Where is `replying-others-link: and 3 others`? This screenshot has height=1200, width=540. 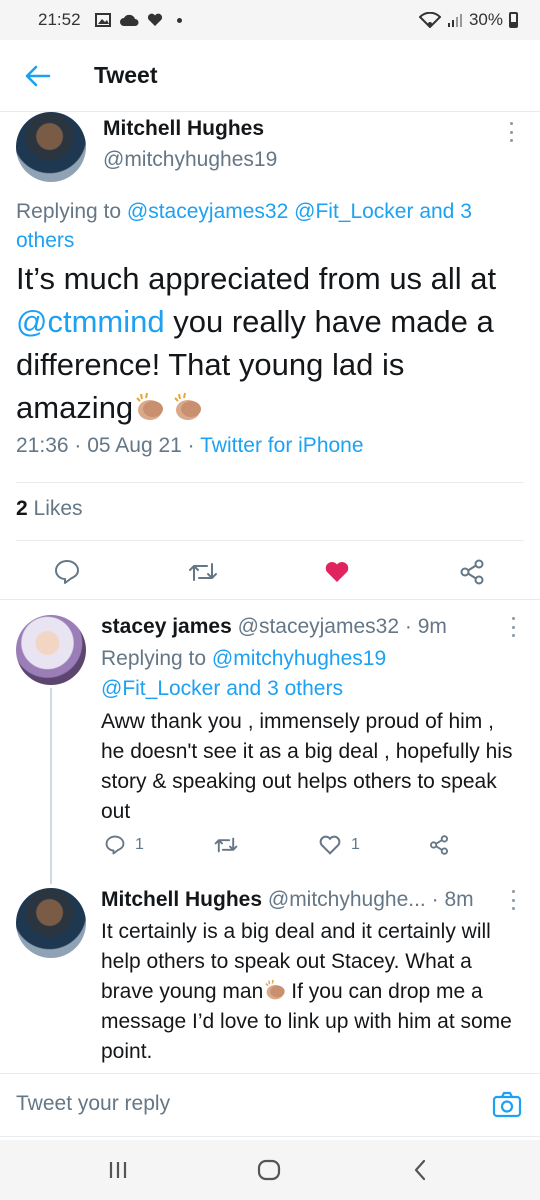 replying-others-link: and 3 others is located at coordinates (284, 688).